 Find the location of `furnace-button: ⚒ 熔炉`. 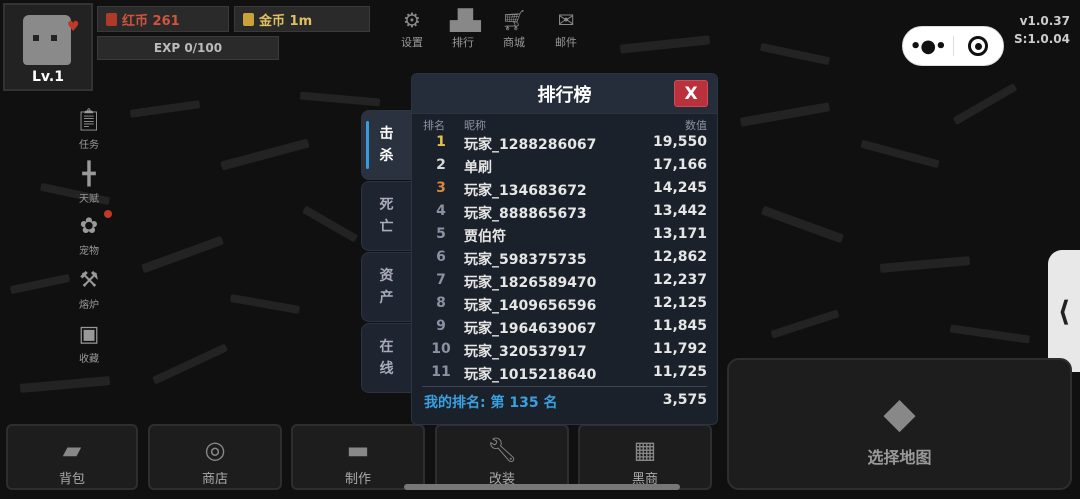

furnace-button: ⚒ 熔炉 is located at coordinates (89, 289).